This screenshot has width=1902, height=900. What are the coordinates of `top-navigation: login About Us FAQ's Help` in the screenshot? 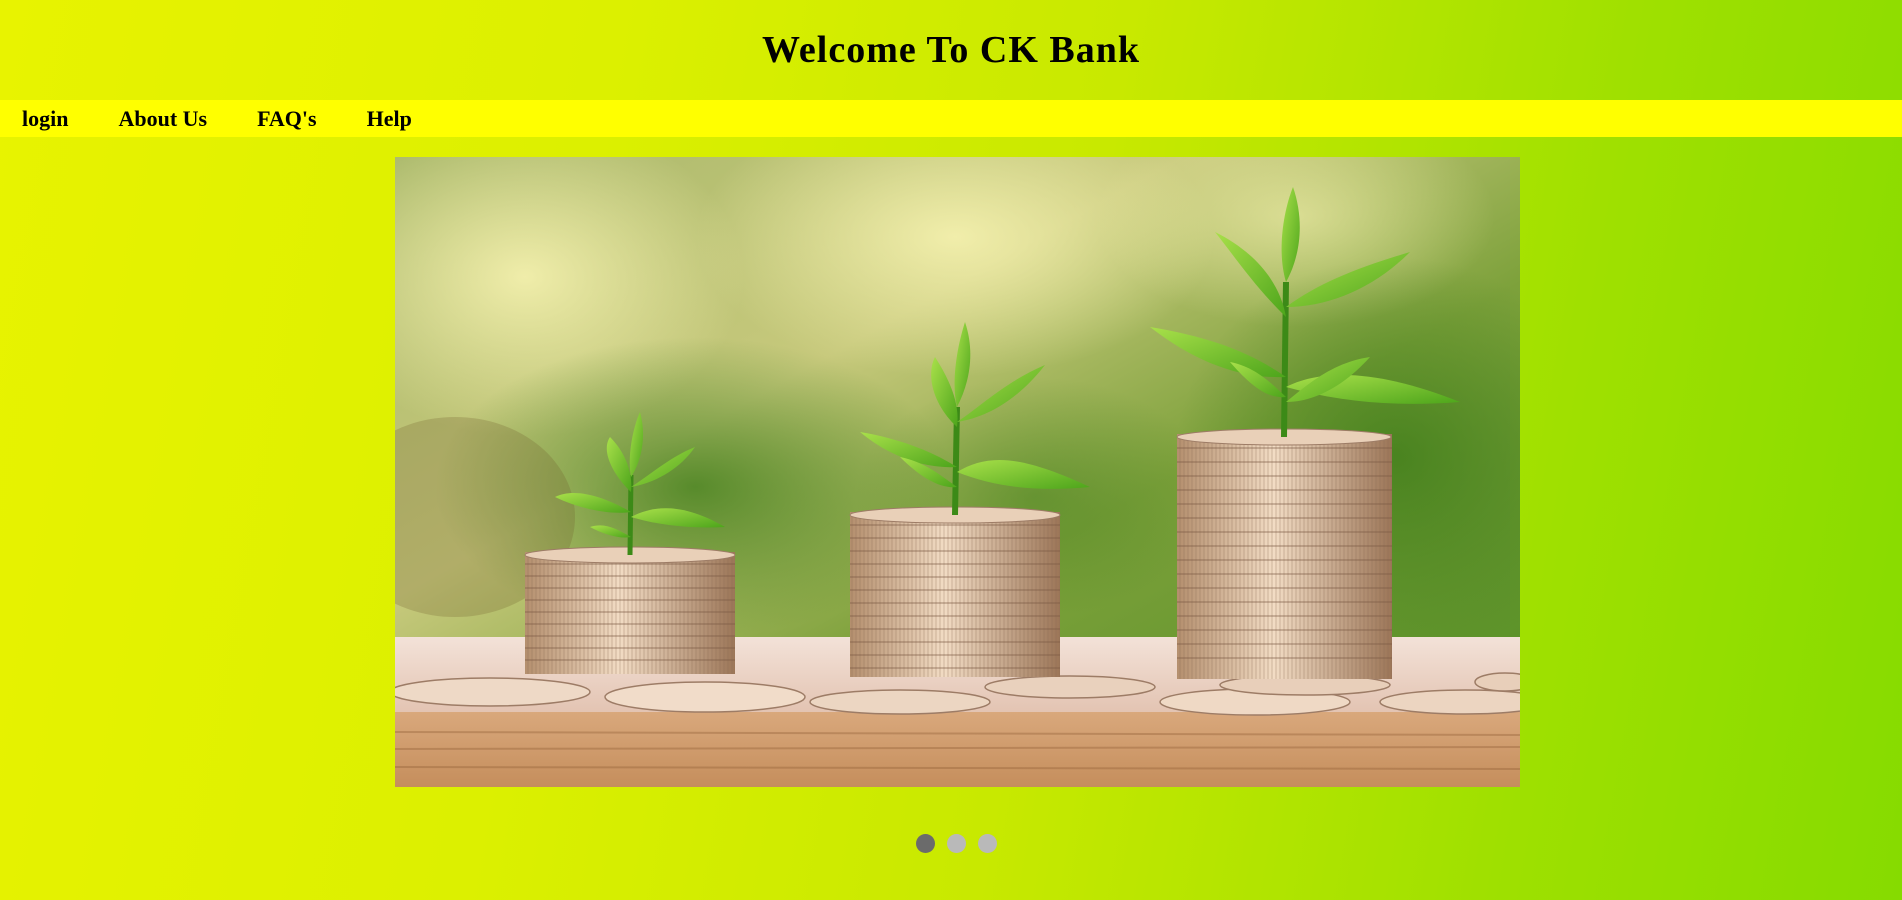 It's located at (951, 118).